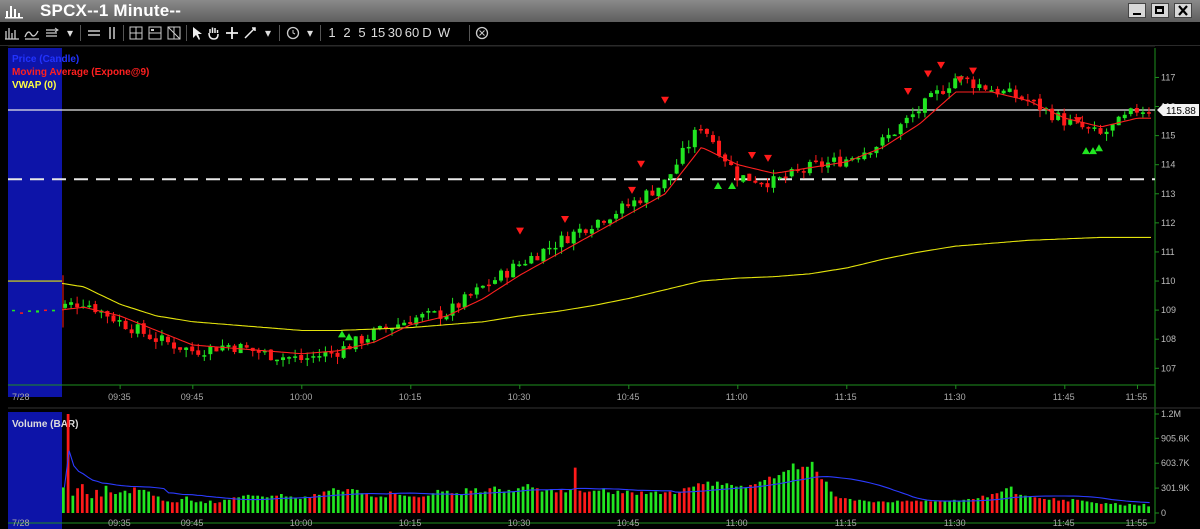  Describe the element at coordinates (197, 33) in the screenshot. I see `cursor-pointer-icon` at that location.